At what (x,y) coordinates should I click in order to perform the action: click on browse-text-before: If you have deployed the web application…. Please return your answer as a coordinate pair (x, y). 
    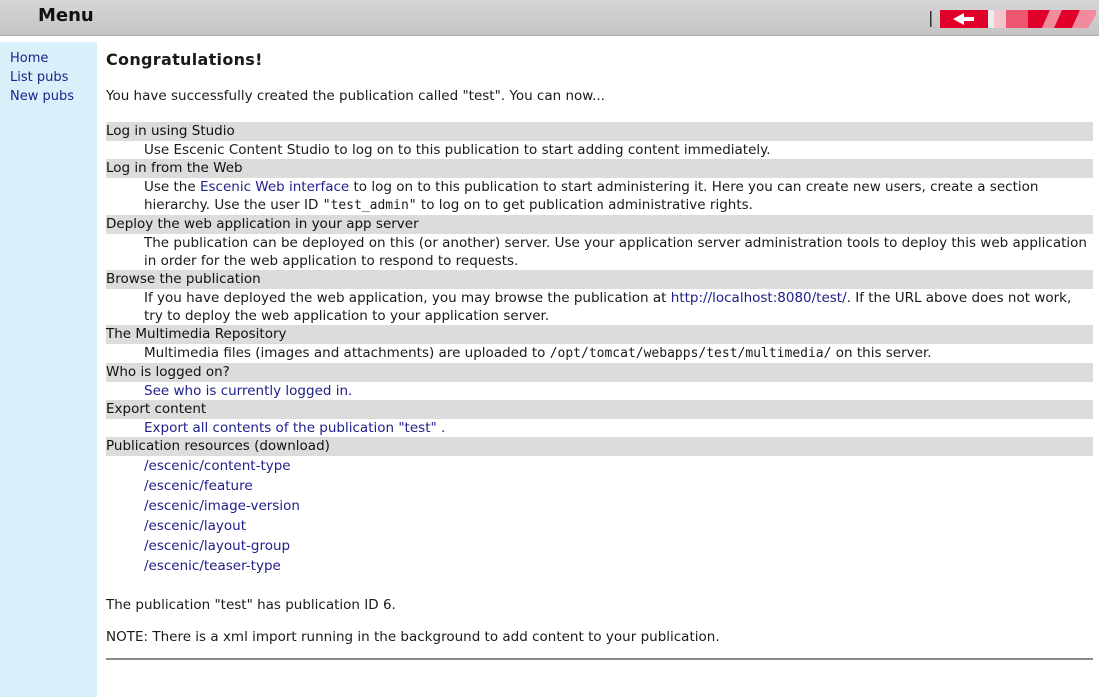
    Looking at the image, I should click on (407, 298).